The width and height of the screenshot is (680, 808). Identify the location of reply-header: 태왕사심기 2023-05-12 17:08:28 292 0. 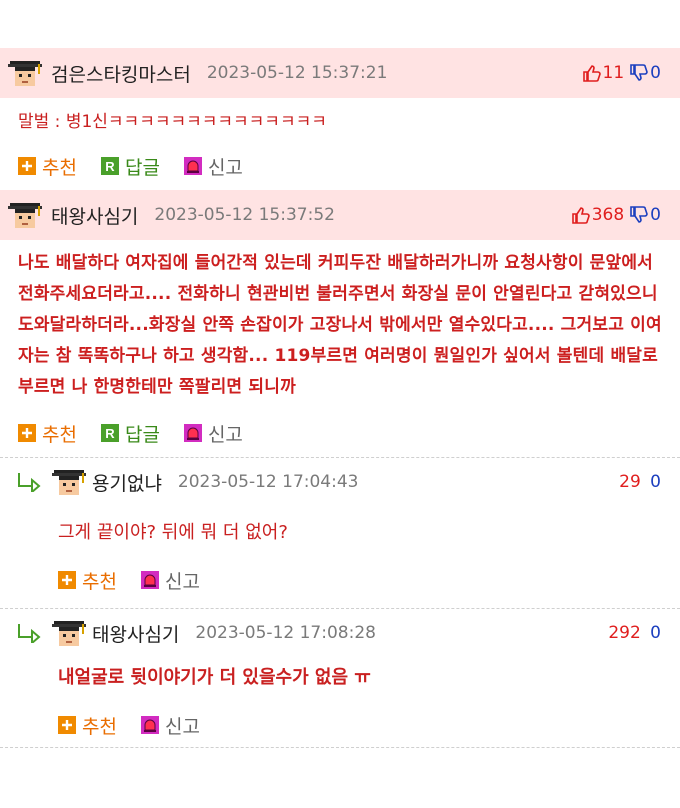
(340, 633).